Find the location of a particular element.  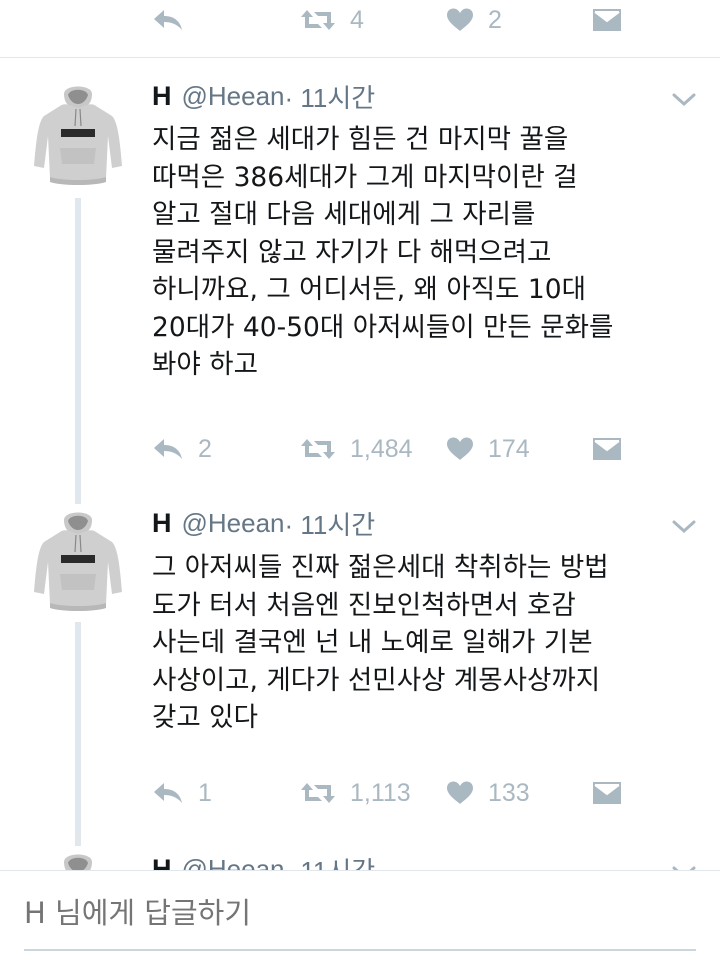

like-button: 2 is located at coordinates (474, 20).